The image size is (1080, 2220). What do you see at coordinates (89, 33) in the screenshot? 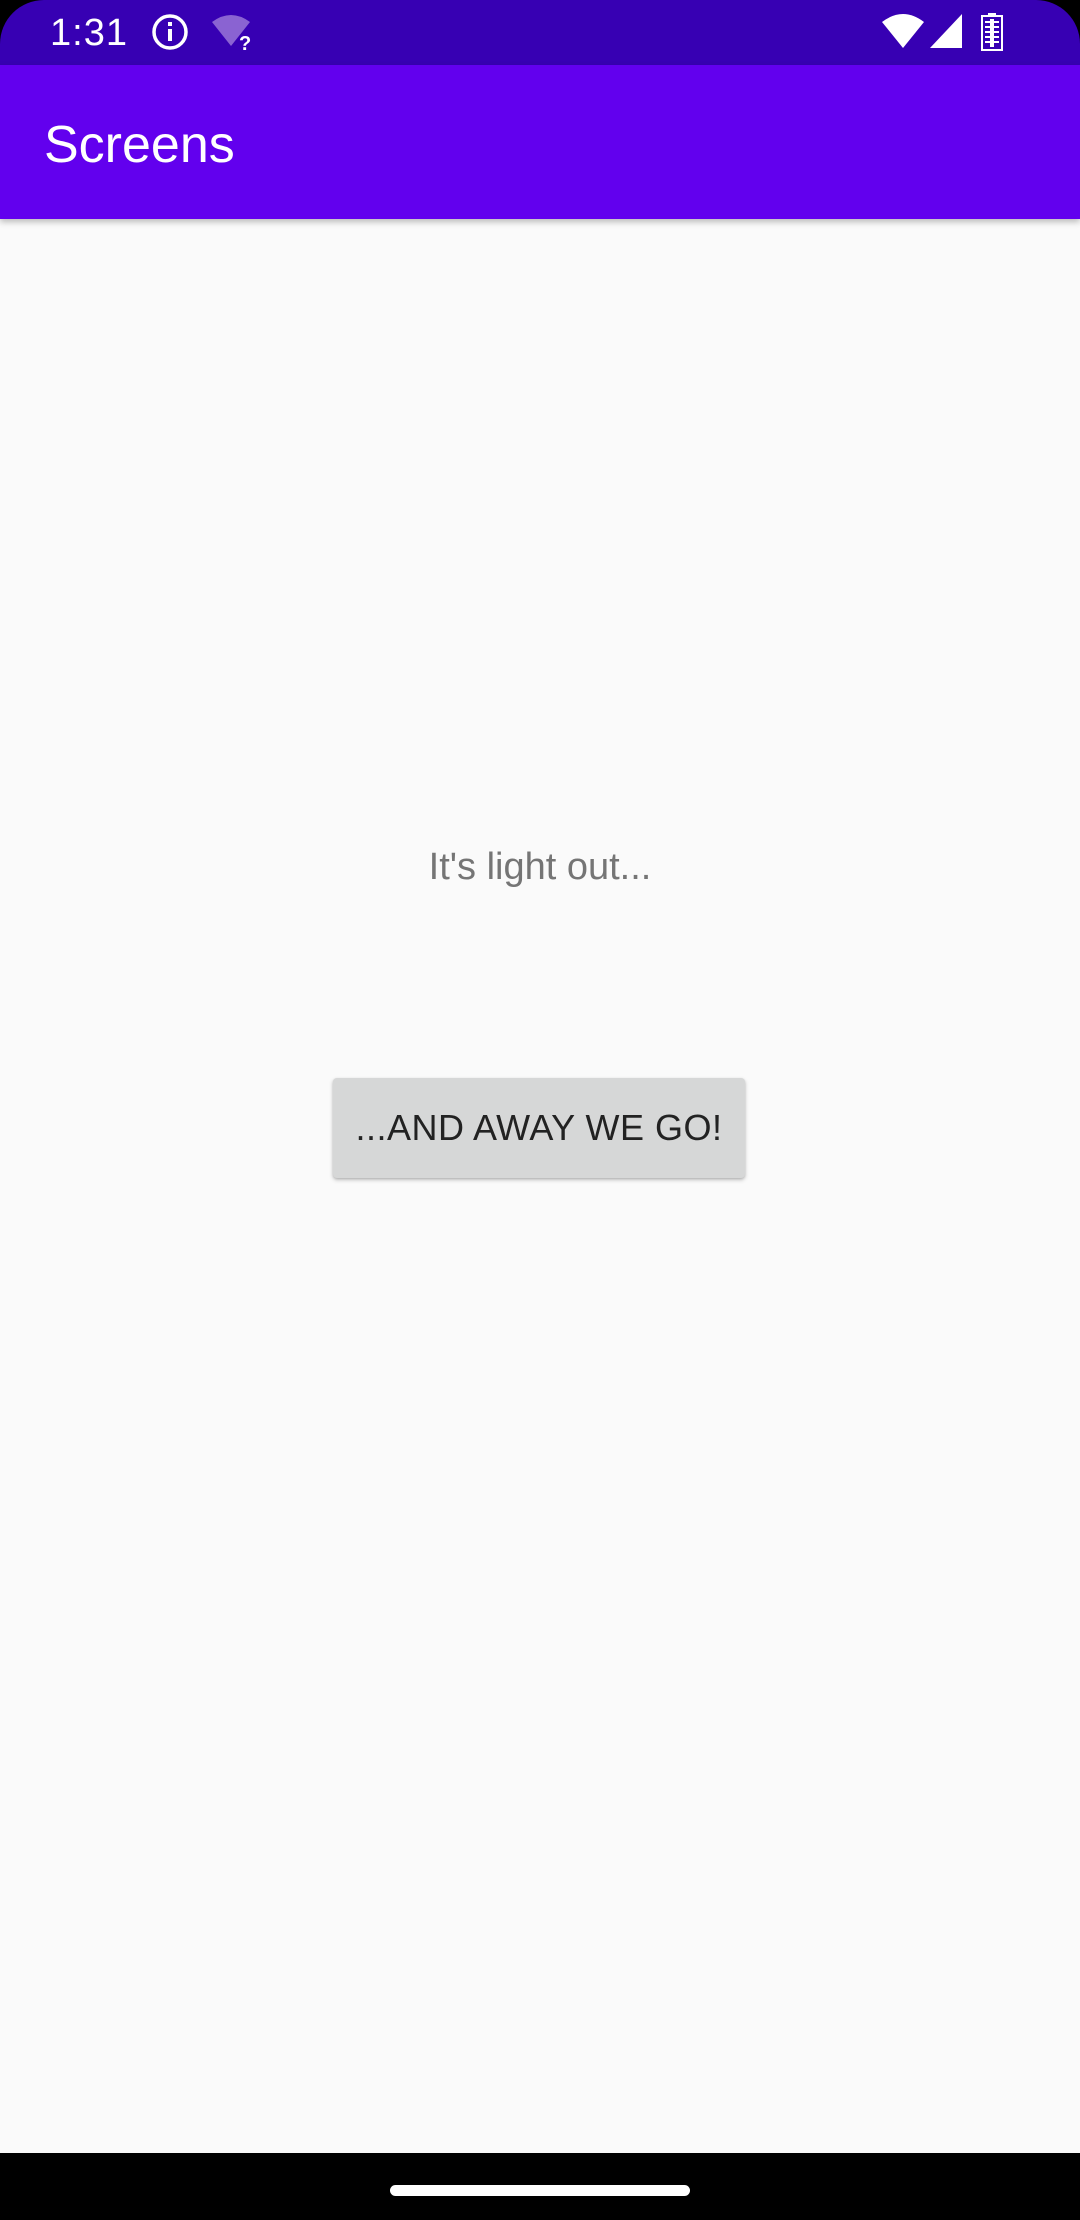
I see `status-time: 1:31` at bounding box center [89, 33].